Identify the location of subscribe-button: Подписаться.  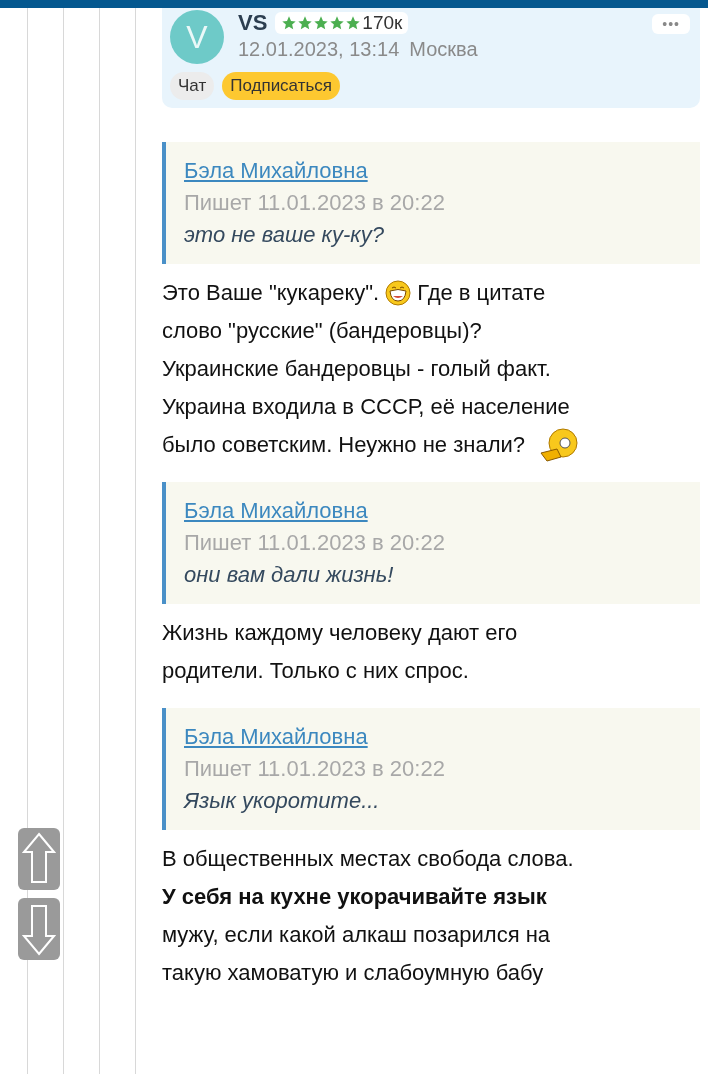
(281, 86).